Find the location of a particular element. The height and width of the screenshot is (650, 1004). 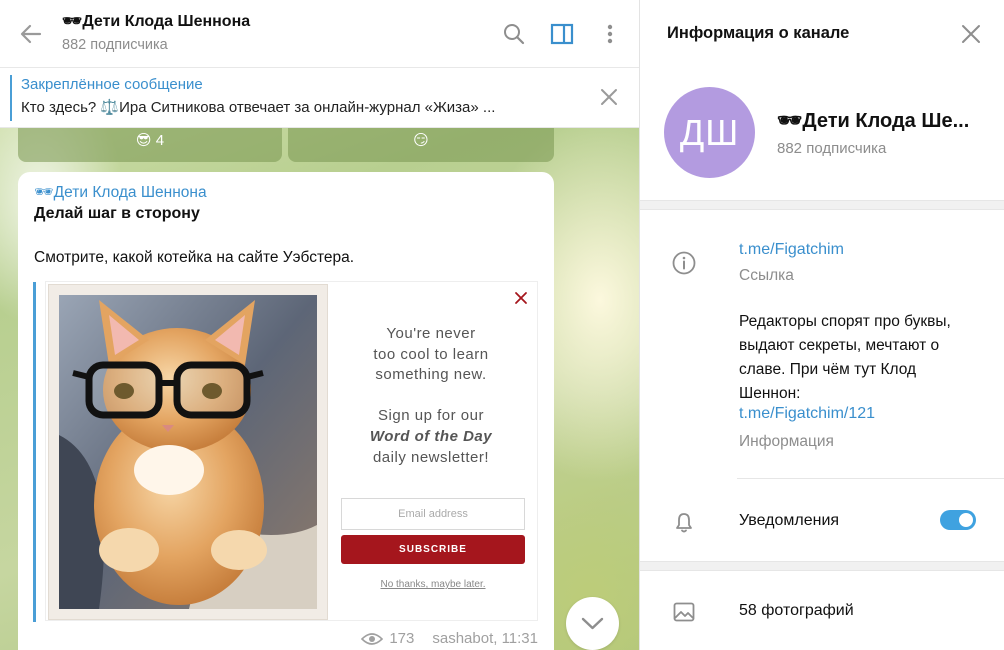

media-accent-bar is located at coordinates (34, 452).